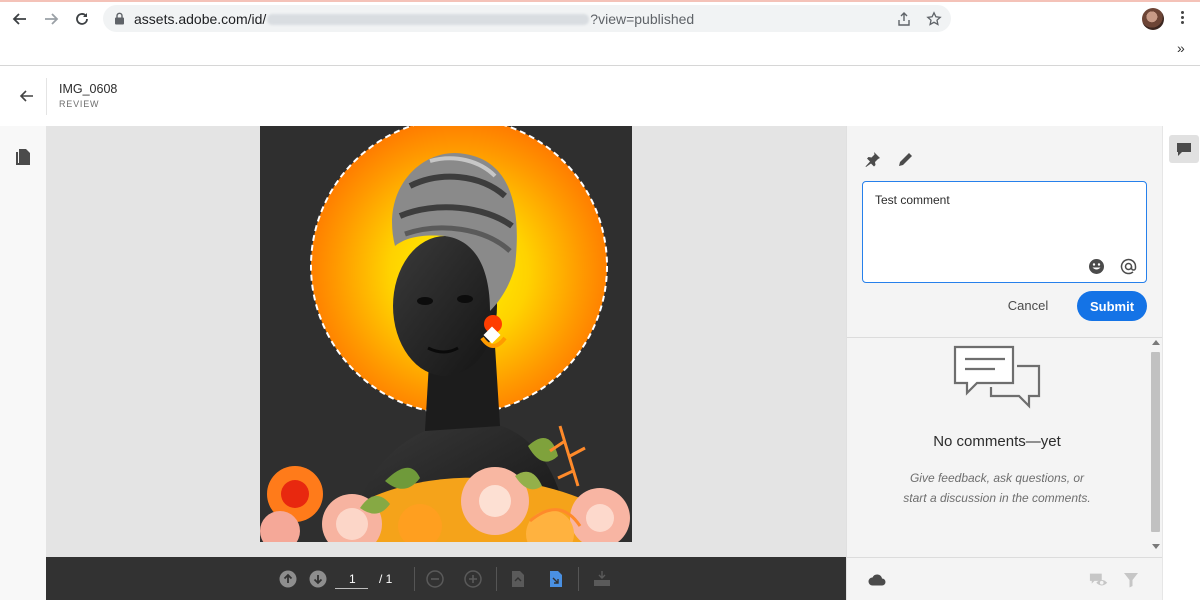 The width and height of the screenshot is (1200, 600). I want to click on previous-page-button, so click(288, 579).